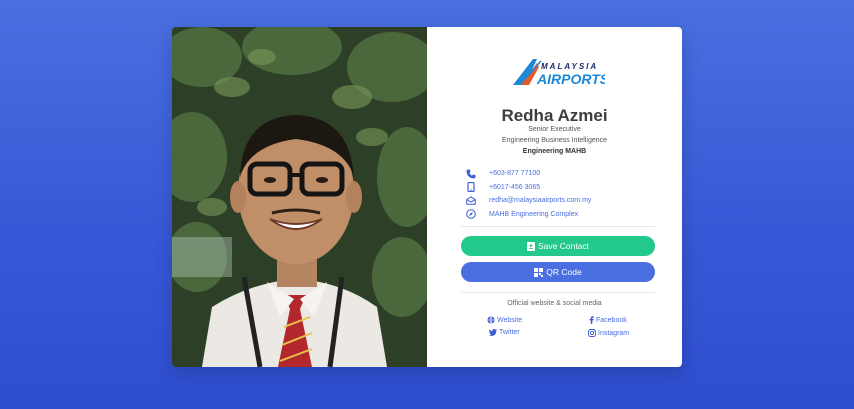 This screenshot has width=854, height=409. What do you see at coordinates (554, 115) in the screenshot?
I see `person-name: Redha Azmei` at bounding box center [554, 115].